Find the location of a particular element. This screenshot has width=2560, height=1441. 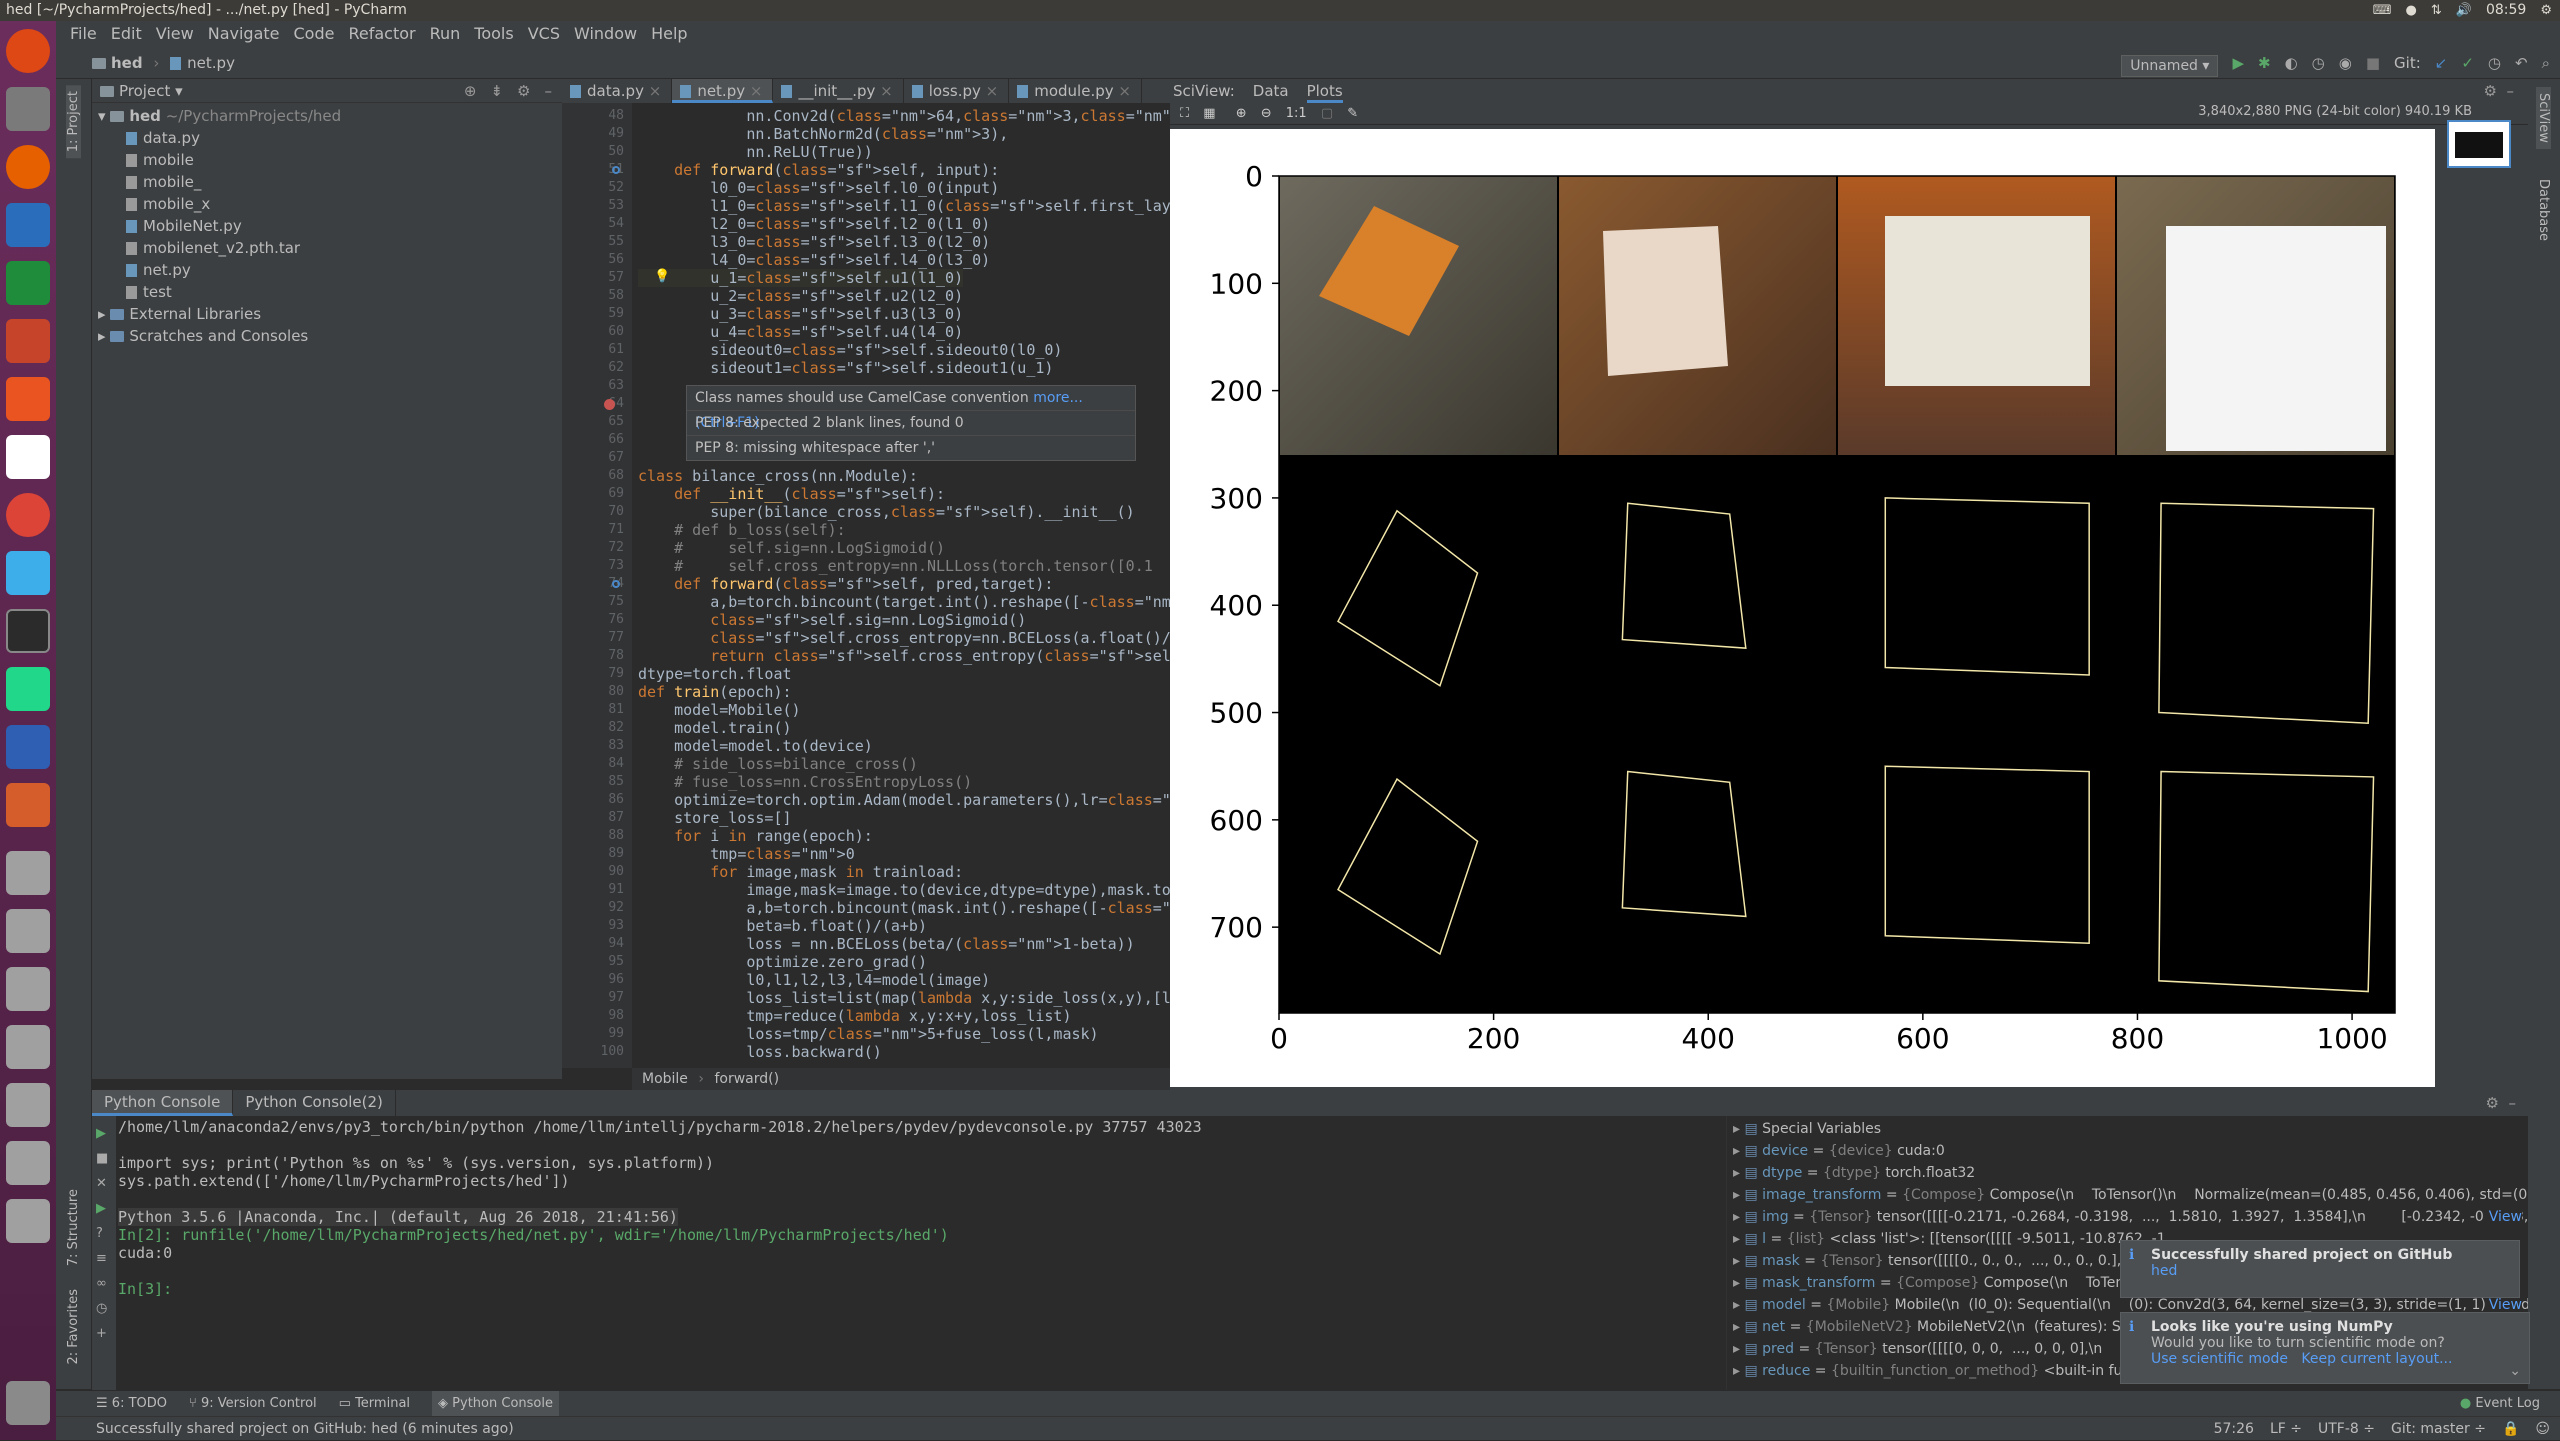

tree-item: mobile_x is located at coordinates (168, 204).